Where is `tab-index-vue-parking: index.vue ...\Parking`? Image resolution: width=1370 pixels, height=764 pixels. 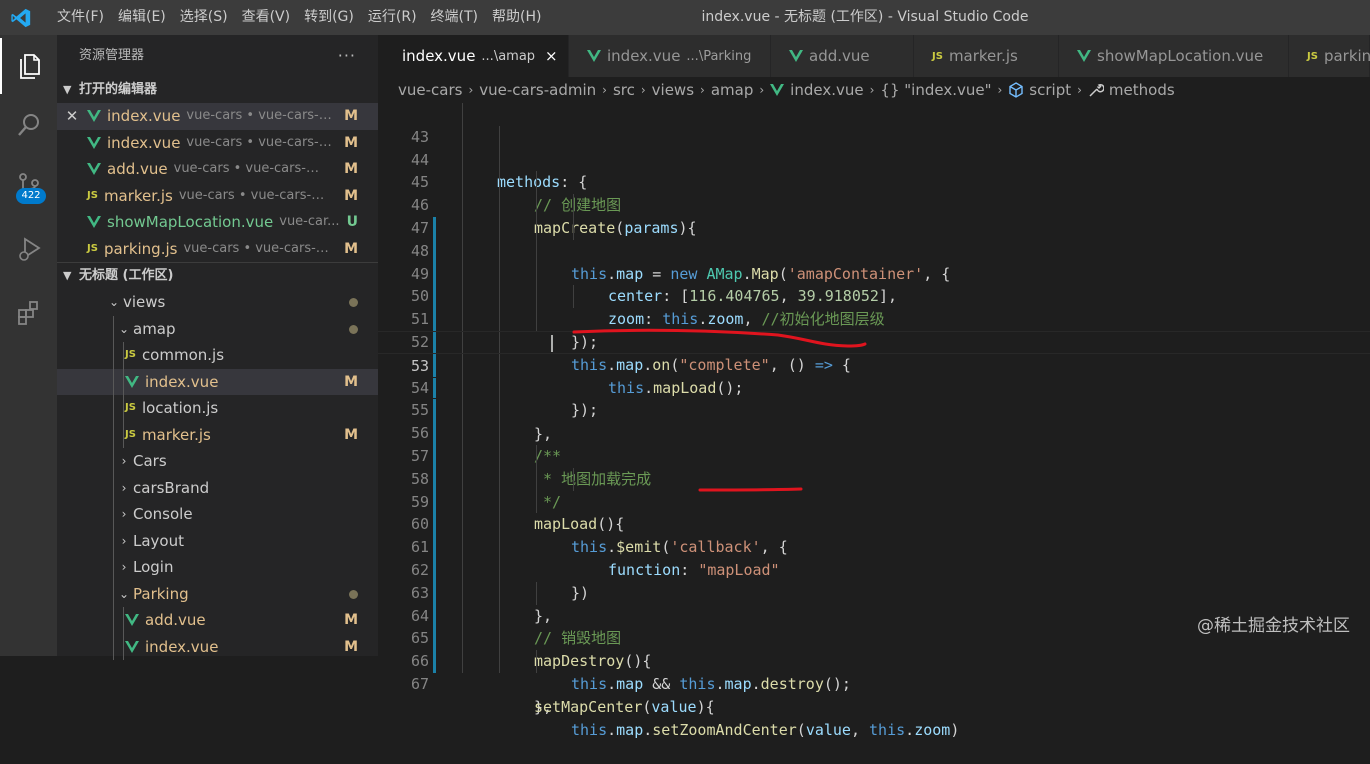
tab-index-vue-parking: index.vue ...\Parking is located at coordinates (670, 56).